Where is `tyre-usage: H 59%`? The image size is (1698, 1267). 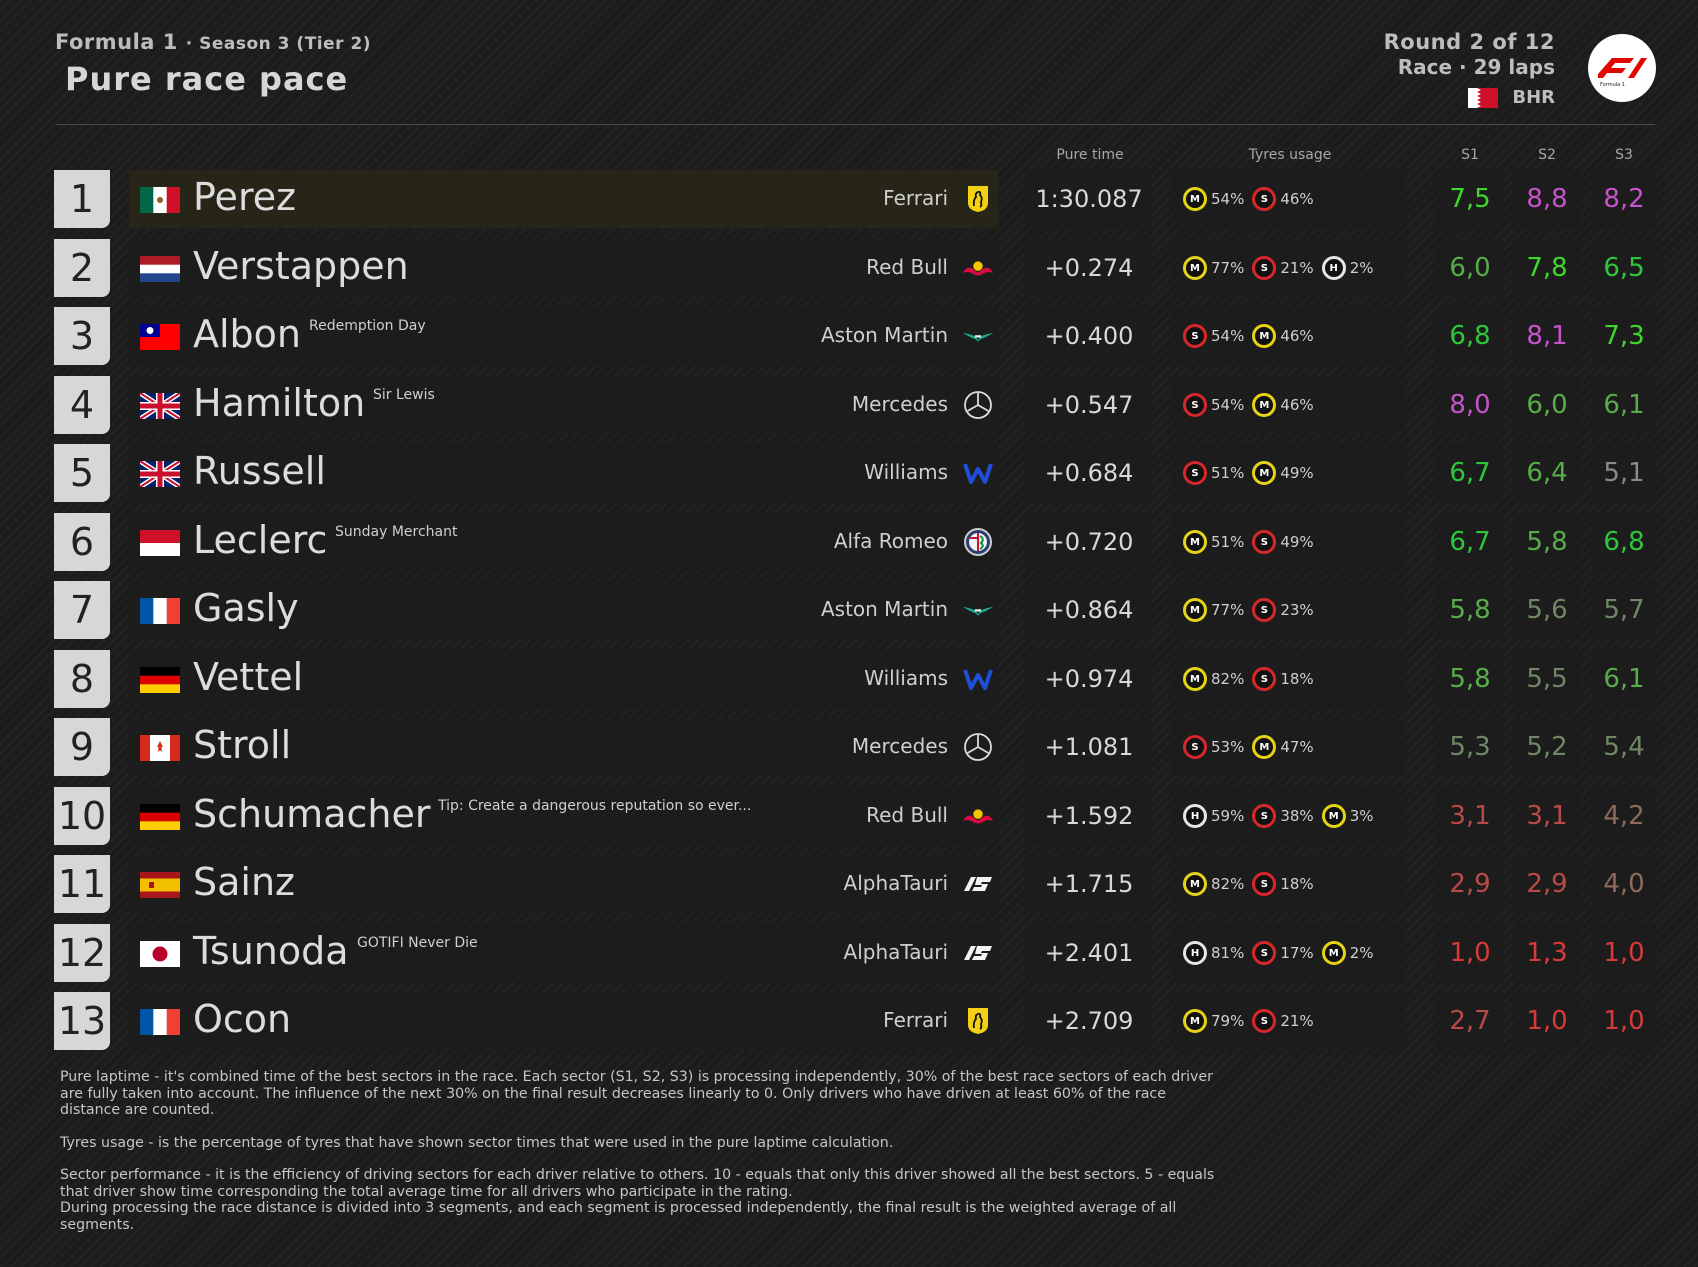
tyre-usage: H 59% is located at coordinates (1213, 816).